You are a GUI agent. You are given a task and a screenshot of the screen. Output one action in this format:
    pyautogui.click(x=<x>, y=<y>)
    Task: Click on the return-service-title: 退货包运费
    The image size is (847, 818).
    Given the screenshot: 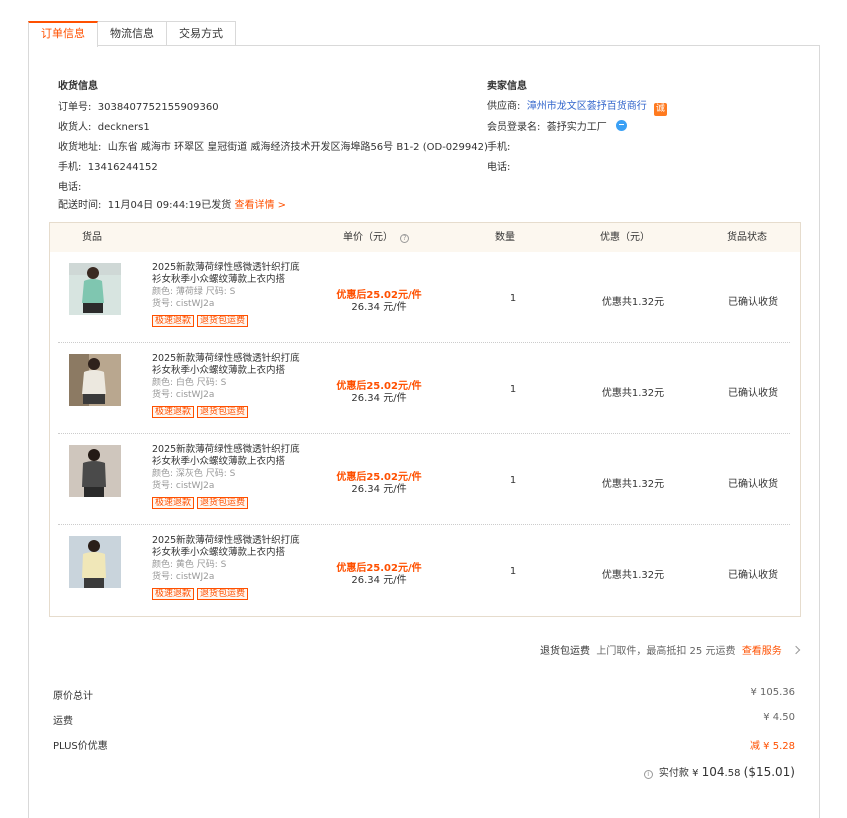 What is the action you would take?
    pyautogui.click(x=565, y=651)
    